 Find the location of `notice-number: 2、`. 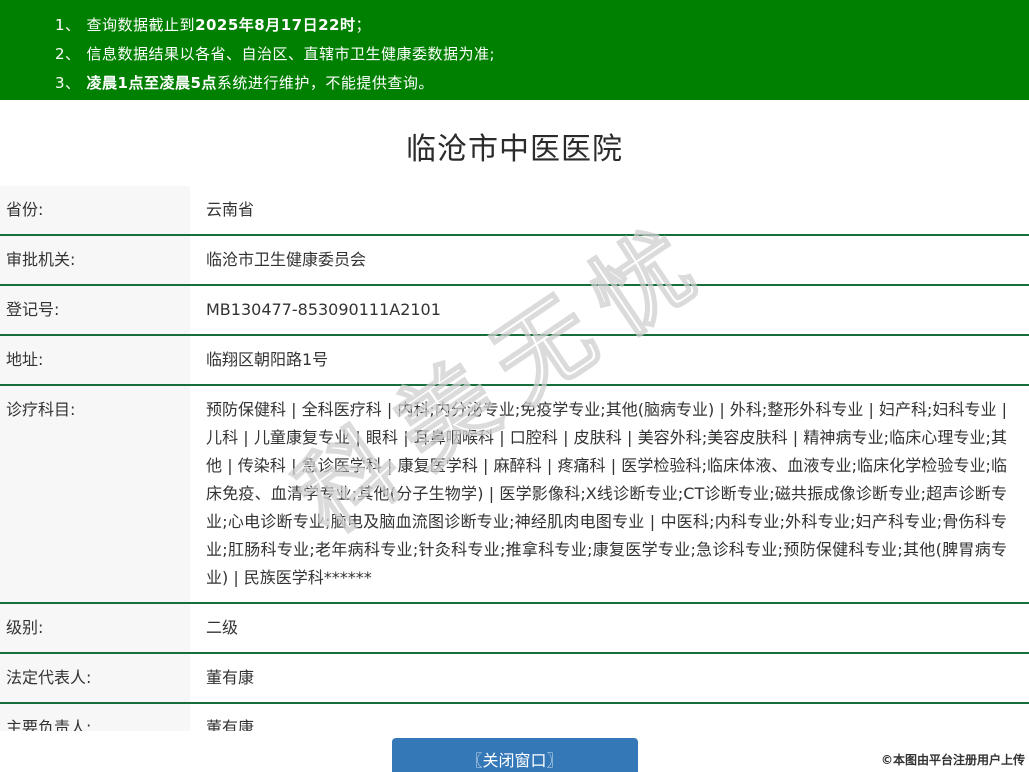

notice-number: 2、 is located at coordinates (68, 54).